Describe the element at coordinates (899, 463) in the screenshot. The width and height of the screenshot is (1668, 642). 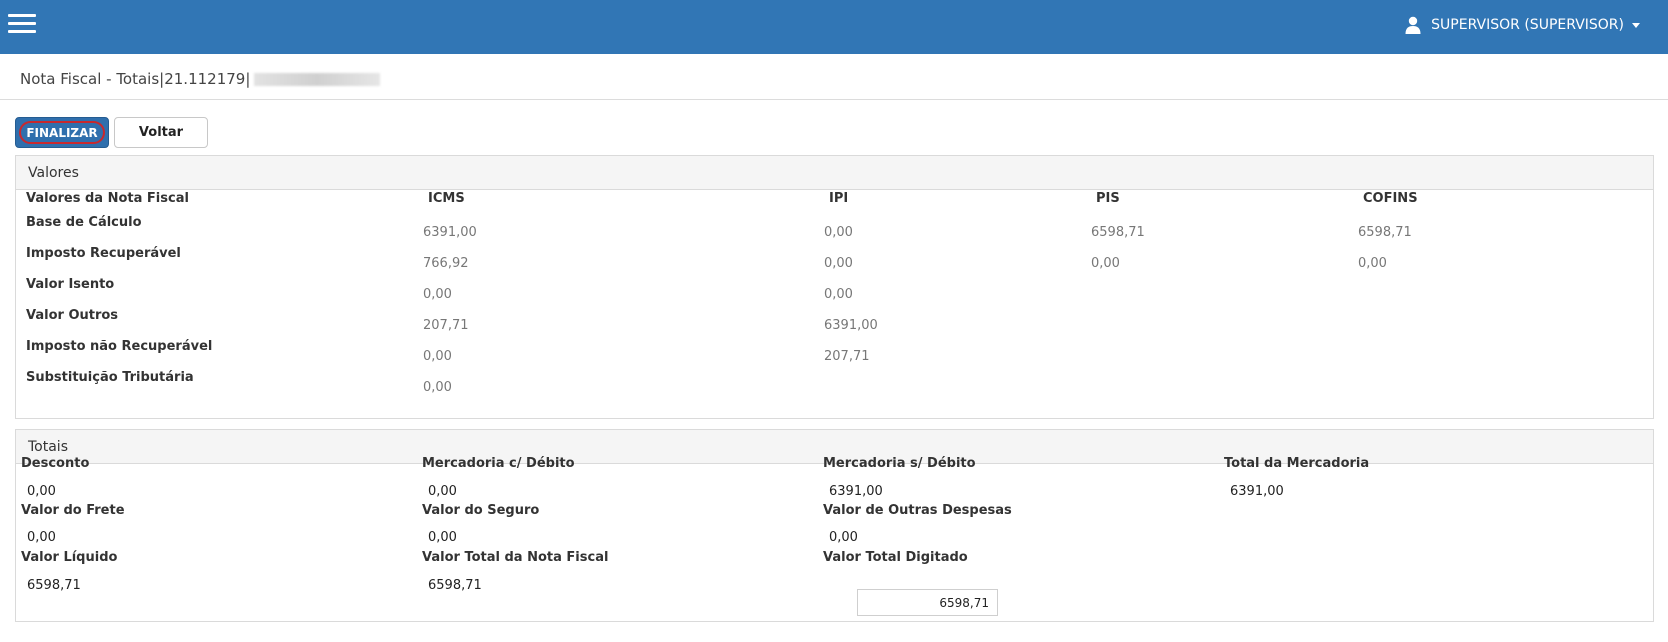
I see `merc-sem-debito-label: Mercadoria s/ Débito` at that location.